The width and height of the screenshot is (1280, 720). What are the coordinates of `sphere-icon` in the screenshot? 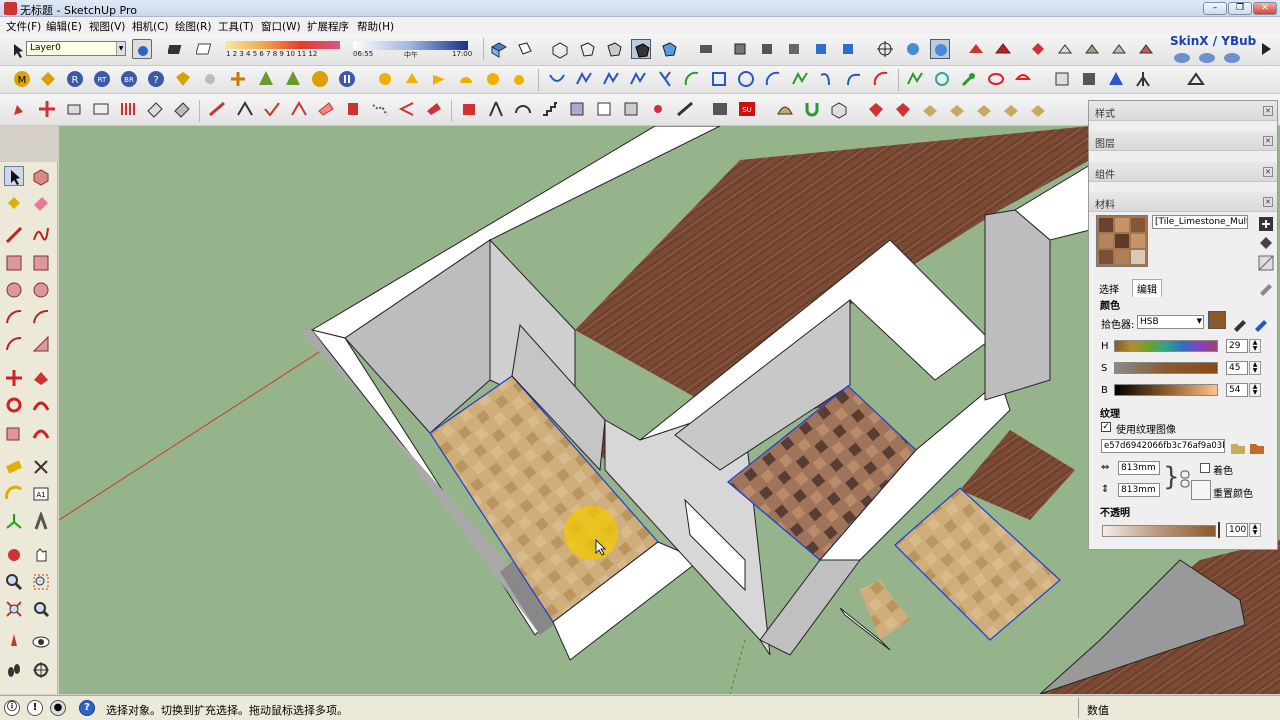 It's located at (210, 79).